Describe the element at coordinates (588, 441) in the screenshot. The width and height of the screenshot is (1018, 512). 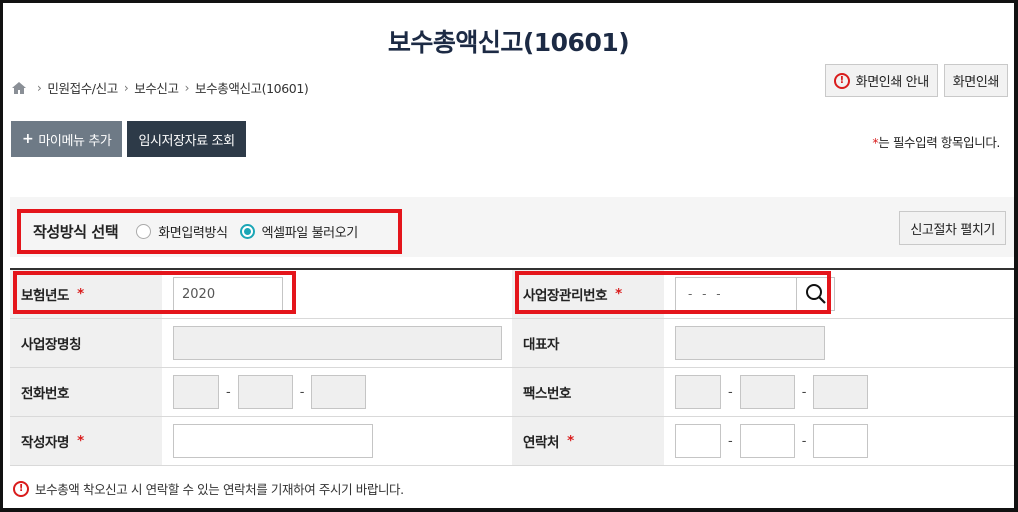
I see `contact-label: 연락처 *` at that location.